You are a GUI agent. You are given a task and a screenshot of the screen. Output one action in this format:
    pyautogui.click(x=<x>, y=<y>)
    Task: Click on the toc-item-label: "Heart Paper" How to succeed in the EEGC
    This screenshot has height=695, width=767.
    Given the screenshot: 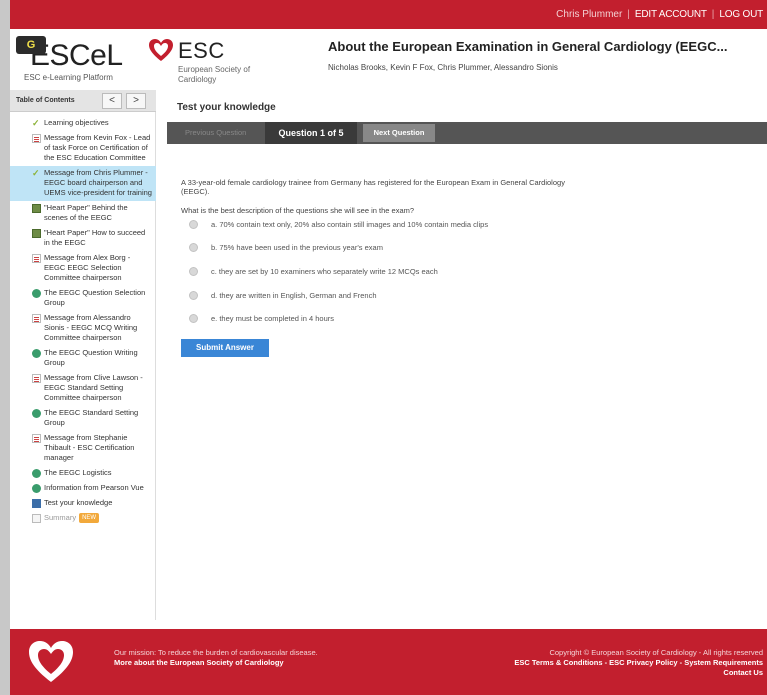 What is the action you would take?
    pyautogui.click(x=95, y=237)
    